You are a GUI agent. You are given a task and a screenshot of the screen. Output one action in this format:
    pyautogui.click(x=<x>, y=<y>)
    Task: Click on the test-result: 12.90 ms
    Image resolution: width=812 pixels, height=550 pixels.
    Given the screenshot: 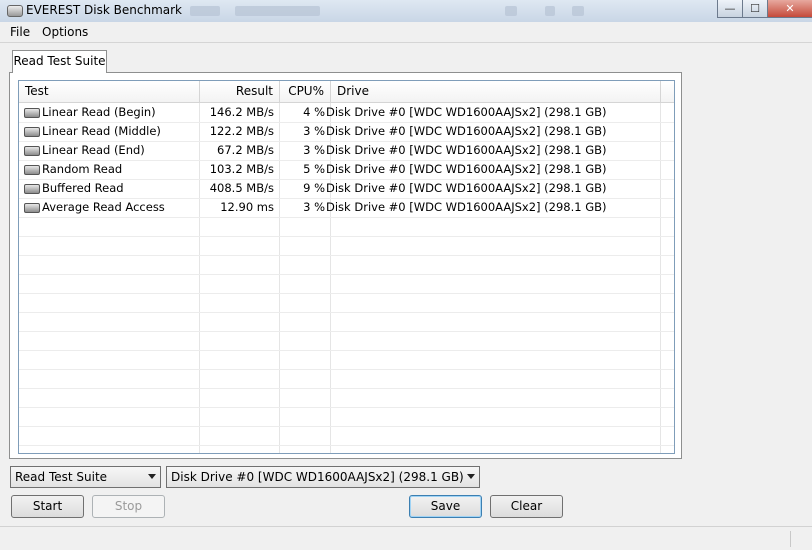 What is the action you would take?
    pyautogui.click(x=247, y=207)
    